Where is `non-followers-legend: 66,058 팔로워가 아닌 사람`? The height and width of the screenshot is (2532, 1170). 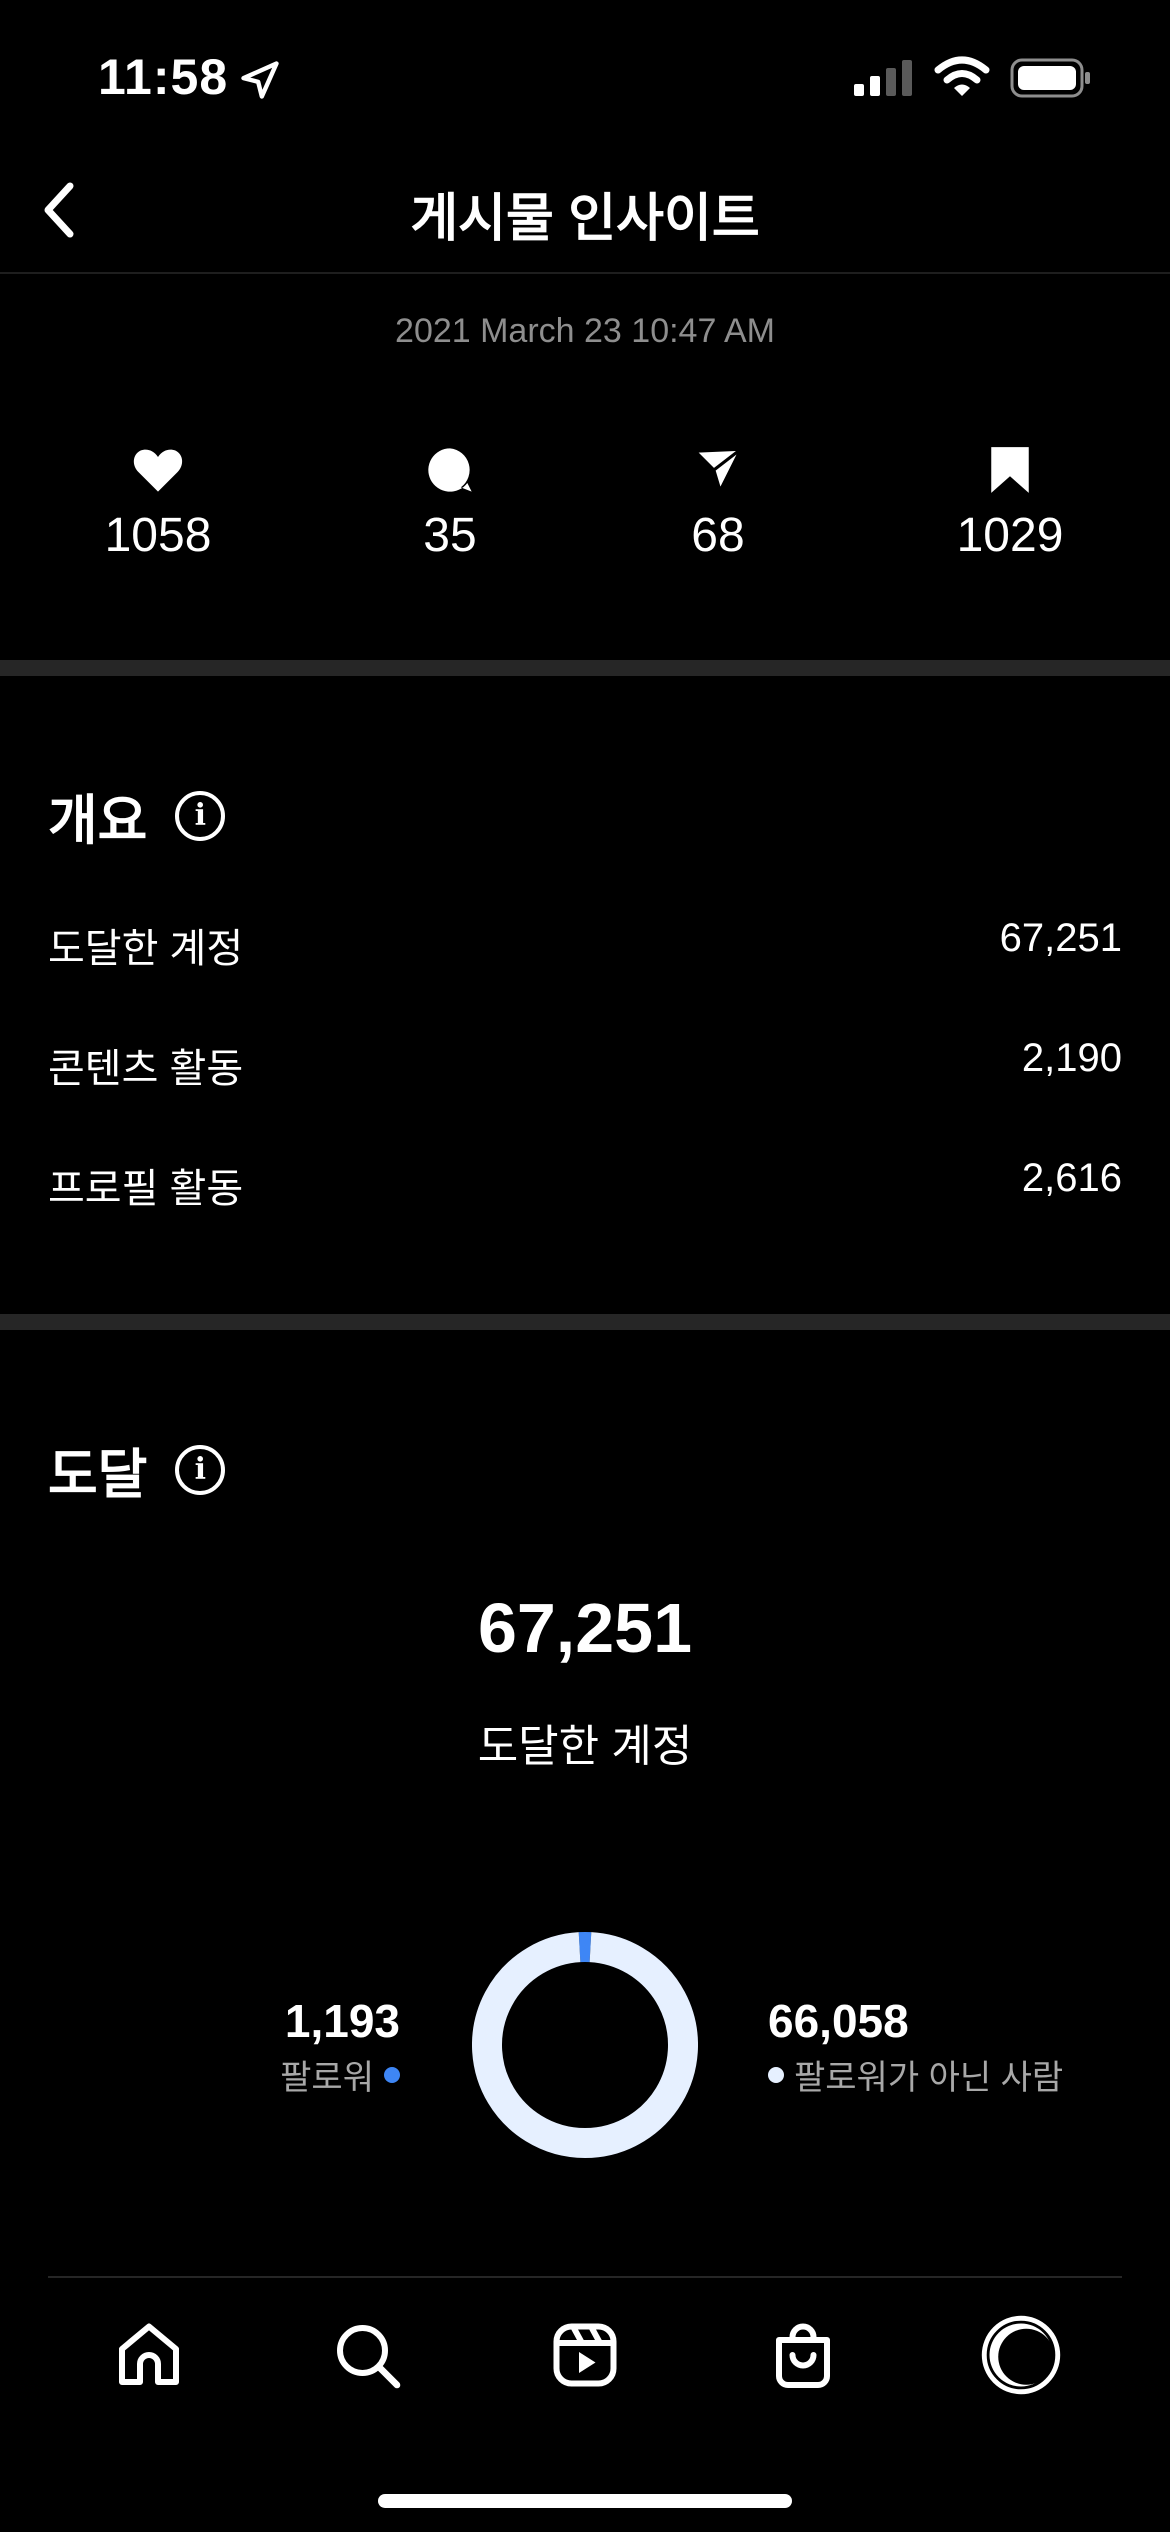
non-followers-legend: 66,058 팔로워가 아닌 사람 is located at coordinates (915, 2046).